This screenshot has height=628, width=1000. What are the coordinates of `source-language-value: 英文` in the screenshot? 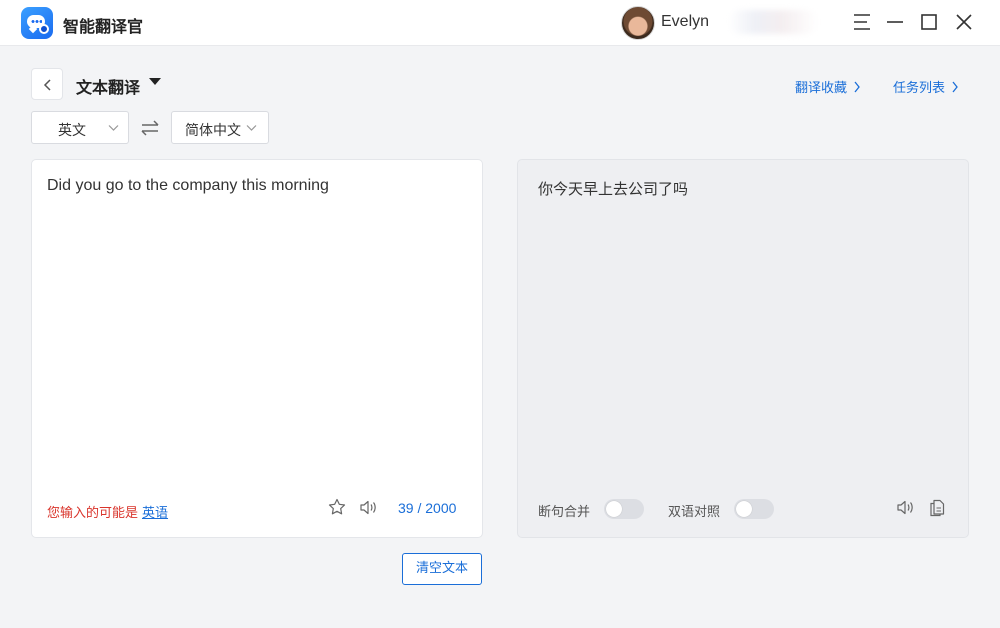 It's located at (72, 131).